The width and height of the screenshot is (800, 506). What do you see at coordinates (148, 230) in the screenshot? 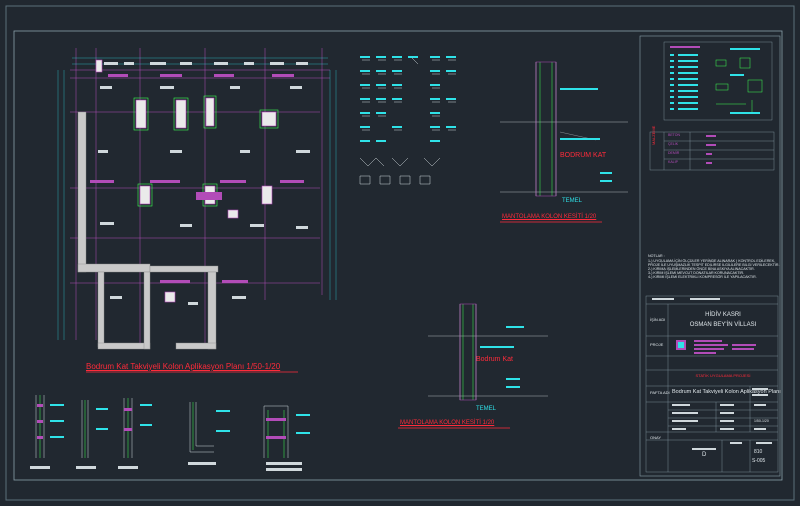
I see `plan-walls` at bounding box center [148, 230].